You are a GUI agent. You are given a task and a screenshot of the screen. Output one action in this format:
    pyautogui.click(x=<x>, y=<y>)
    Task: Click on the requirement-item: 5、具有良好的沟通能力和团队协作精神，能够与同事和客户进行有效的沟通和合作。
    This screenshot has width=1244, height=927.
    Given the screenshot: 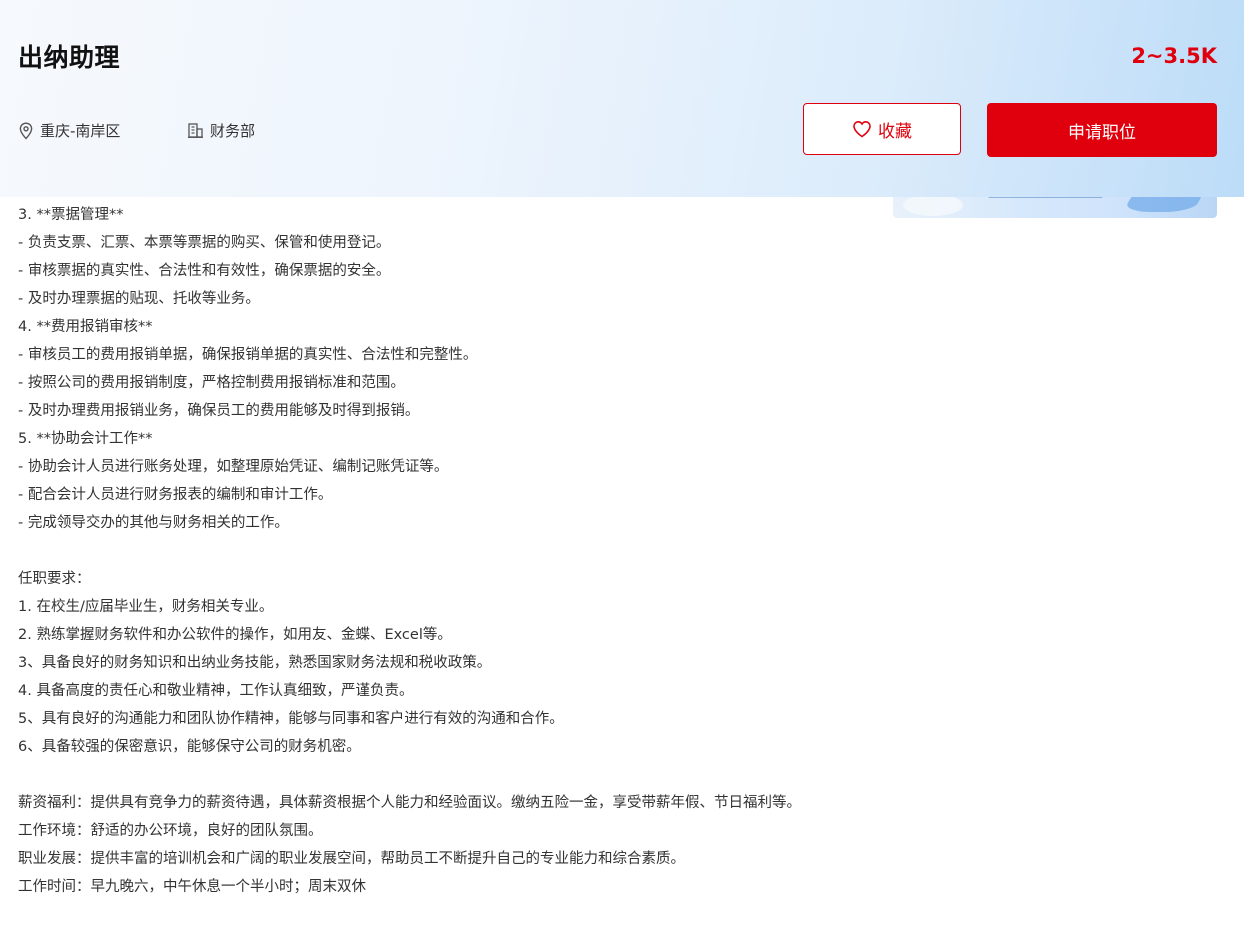 What is the action you would take?
    pyautogui.click(x=291, y=719)
    